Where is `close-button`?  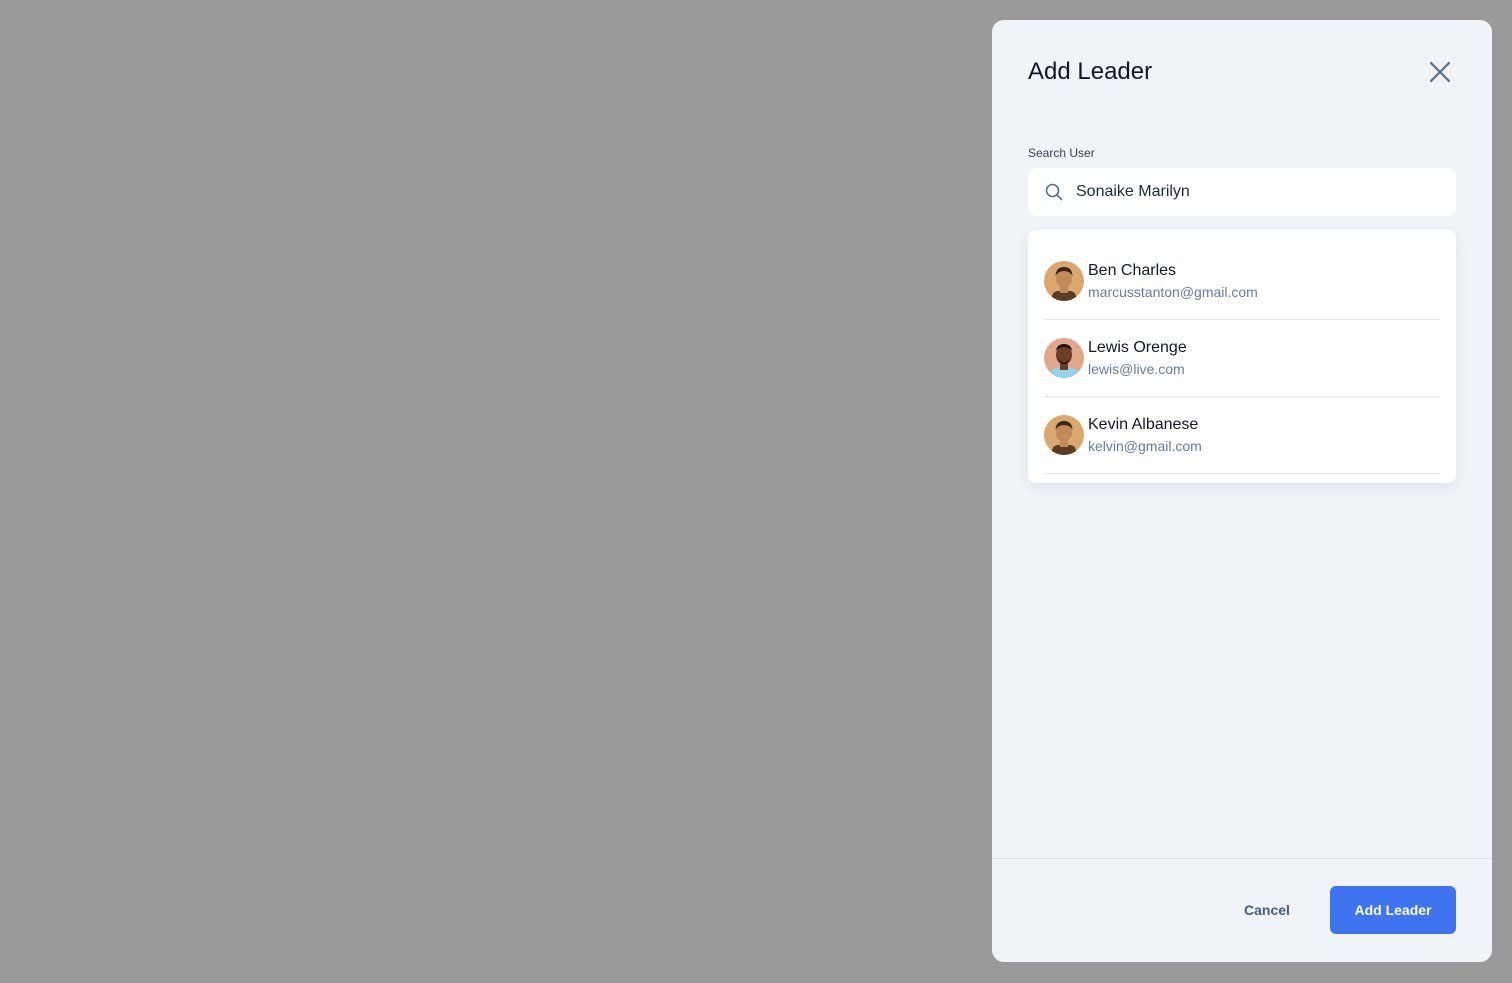 close-button is located at coordinates (1440, 72).